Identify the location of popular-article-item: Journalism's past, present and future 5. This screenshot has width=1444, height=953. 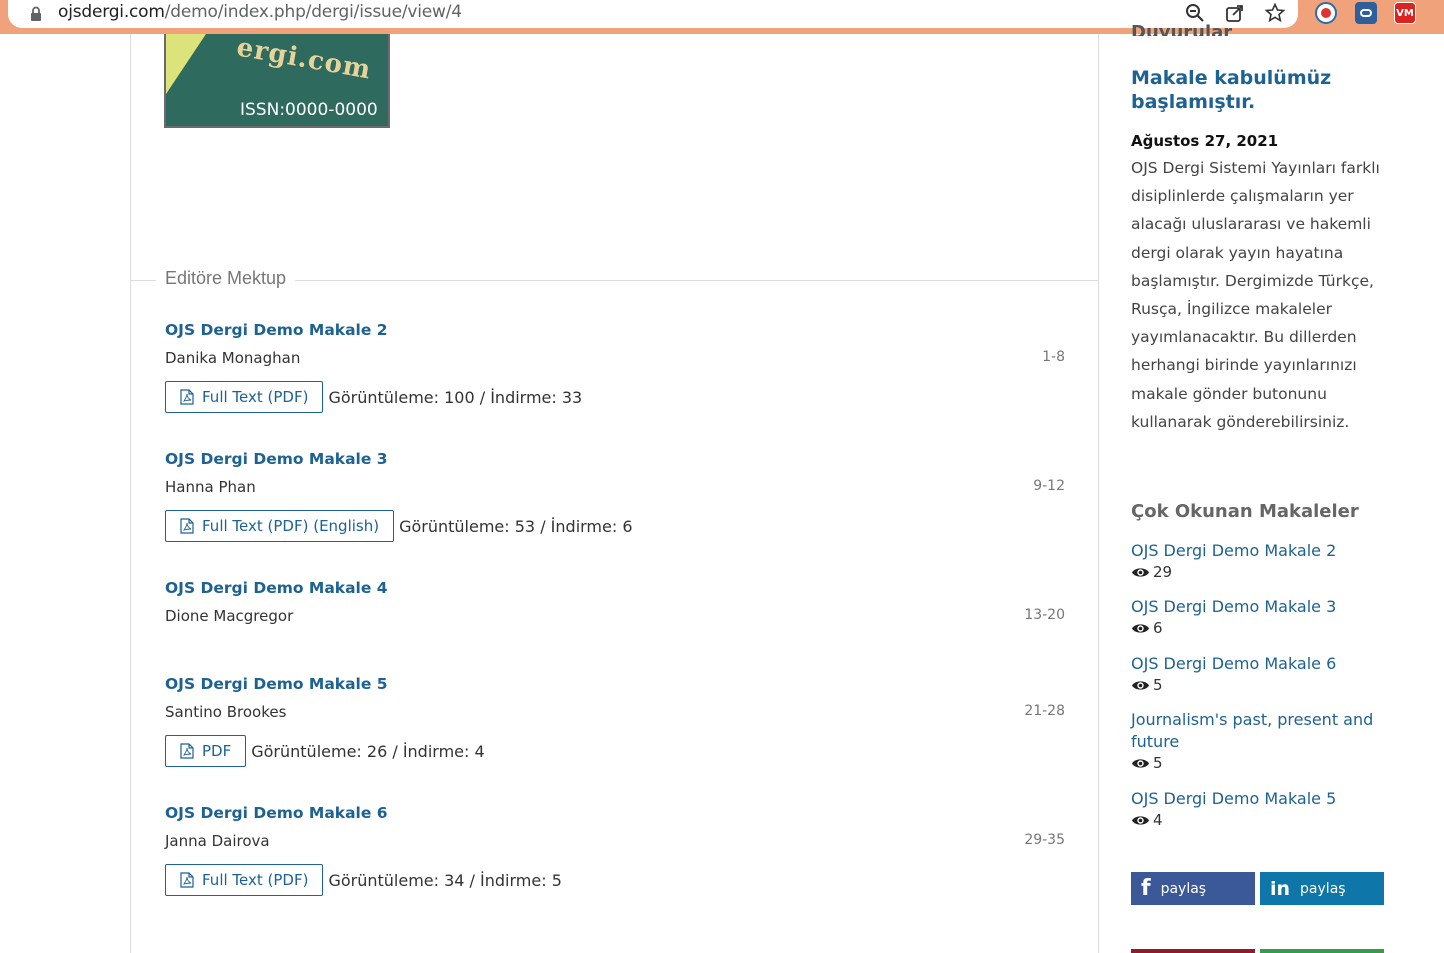
(1261, 740).